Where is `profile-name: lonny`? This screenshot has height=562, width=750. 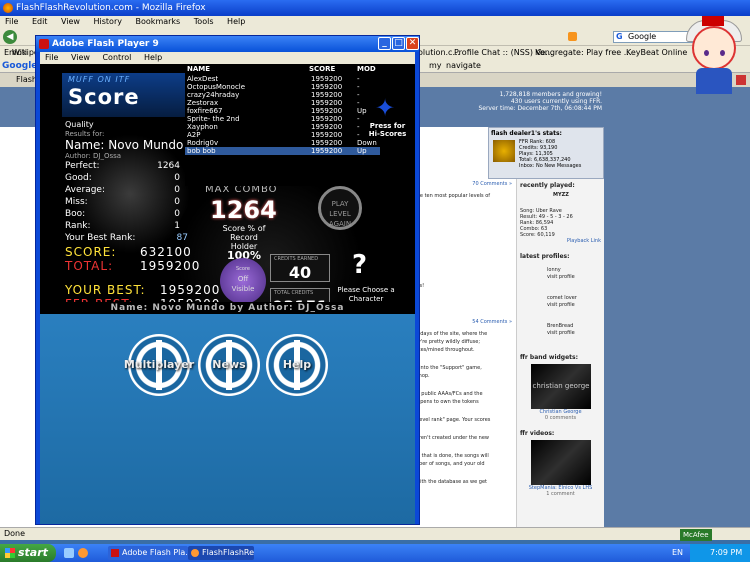 profile-name: lonny is located at coordinates (575, 270).